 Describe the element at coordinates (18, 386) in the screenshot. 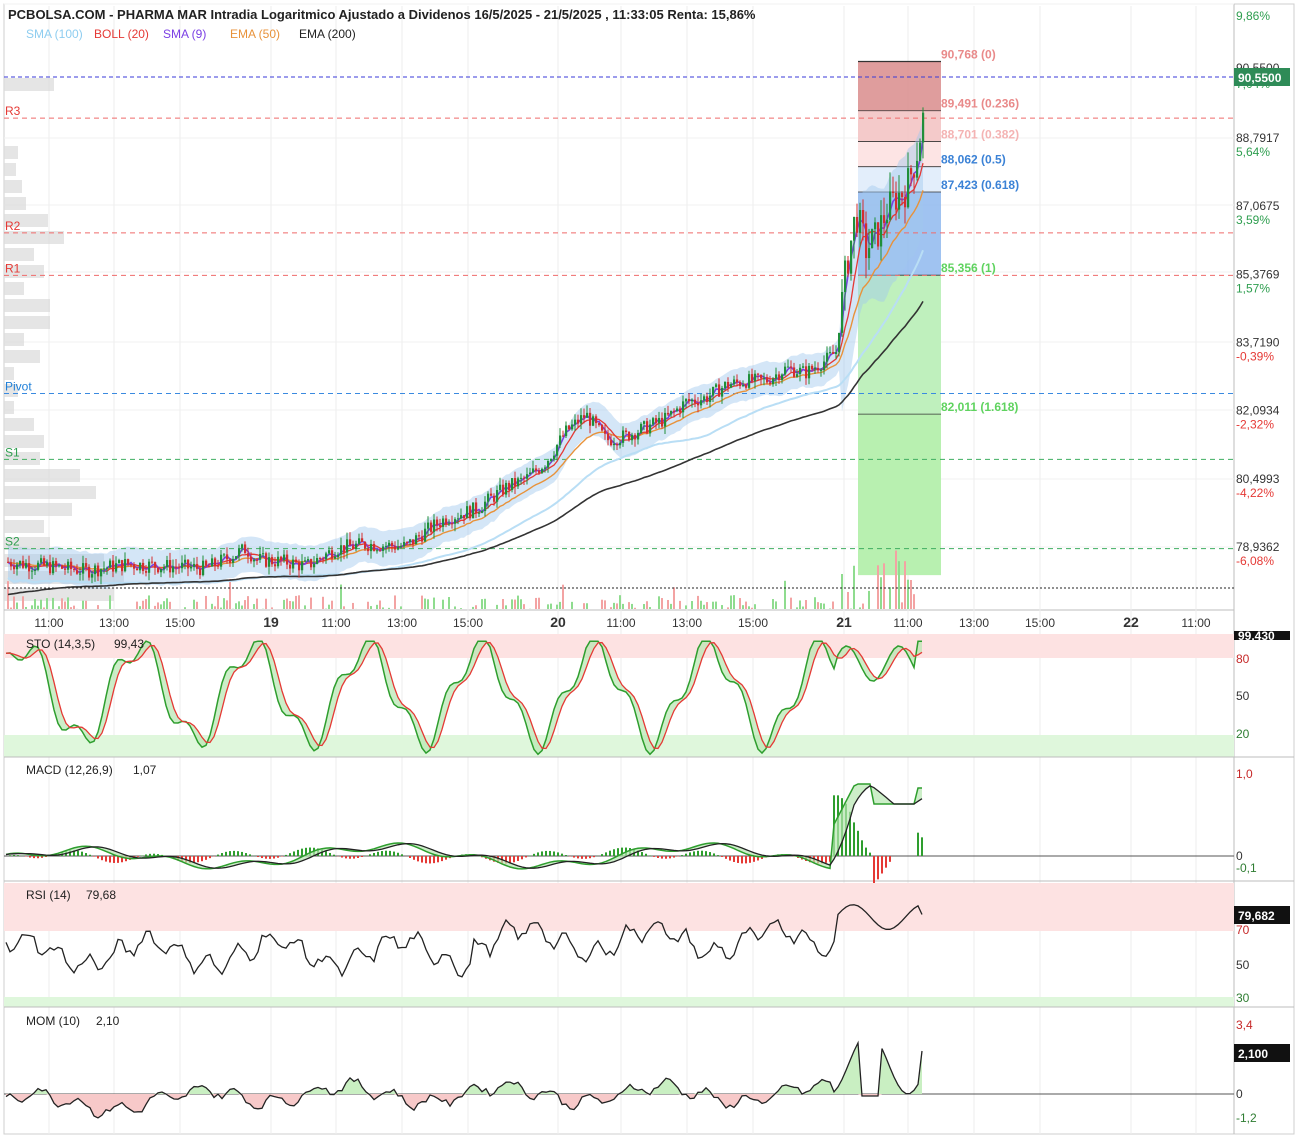

I see `pivot-label-pivot: Pivot` at that location.